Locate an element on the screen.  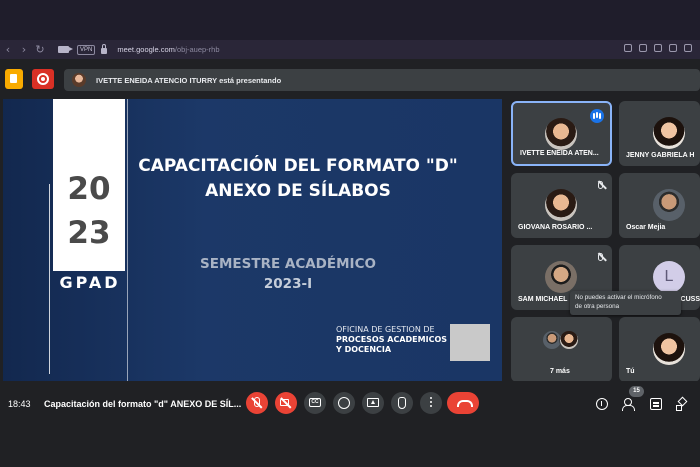
info-icon is located at coordinates (602, 404).